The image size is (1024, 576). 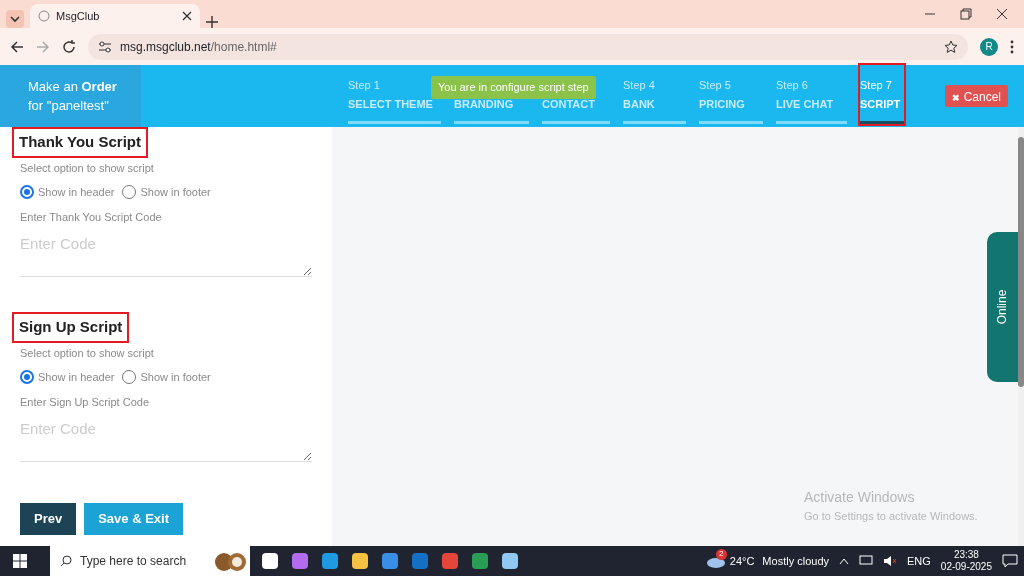 What do you see at coordinates (85, 402) in the screenshot?
I see `field-label: Enter Sign Up Script Code` at bounding box center [85, 402].